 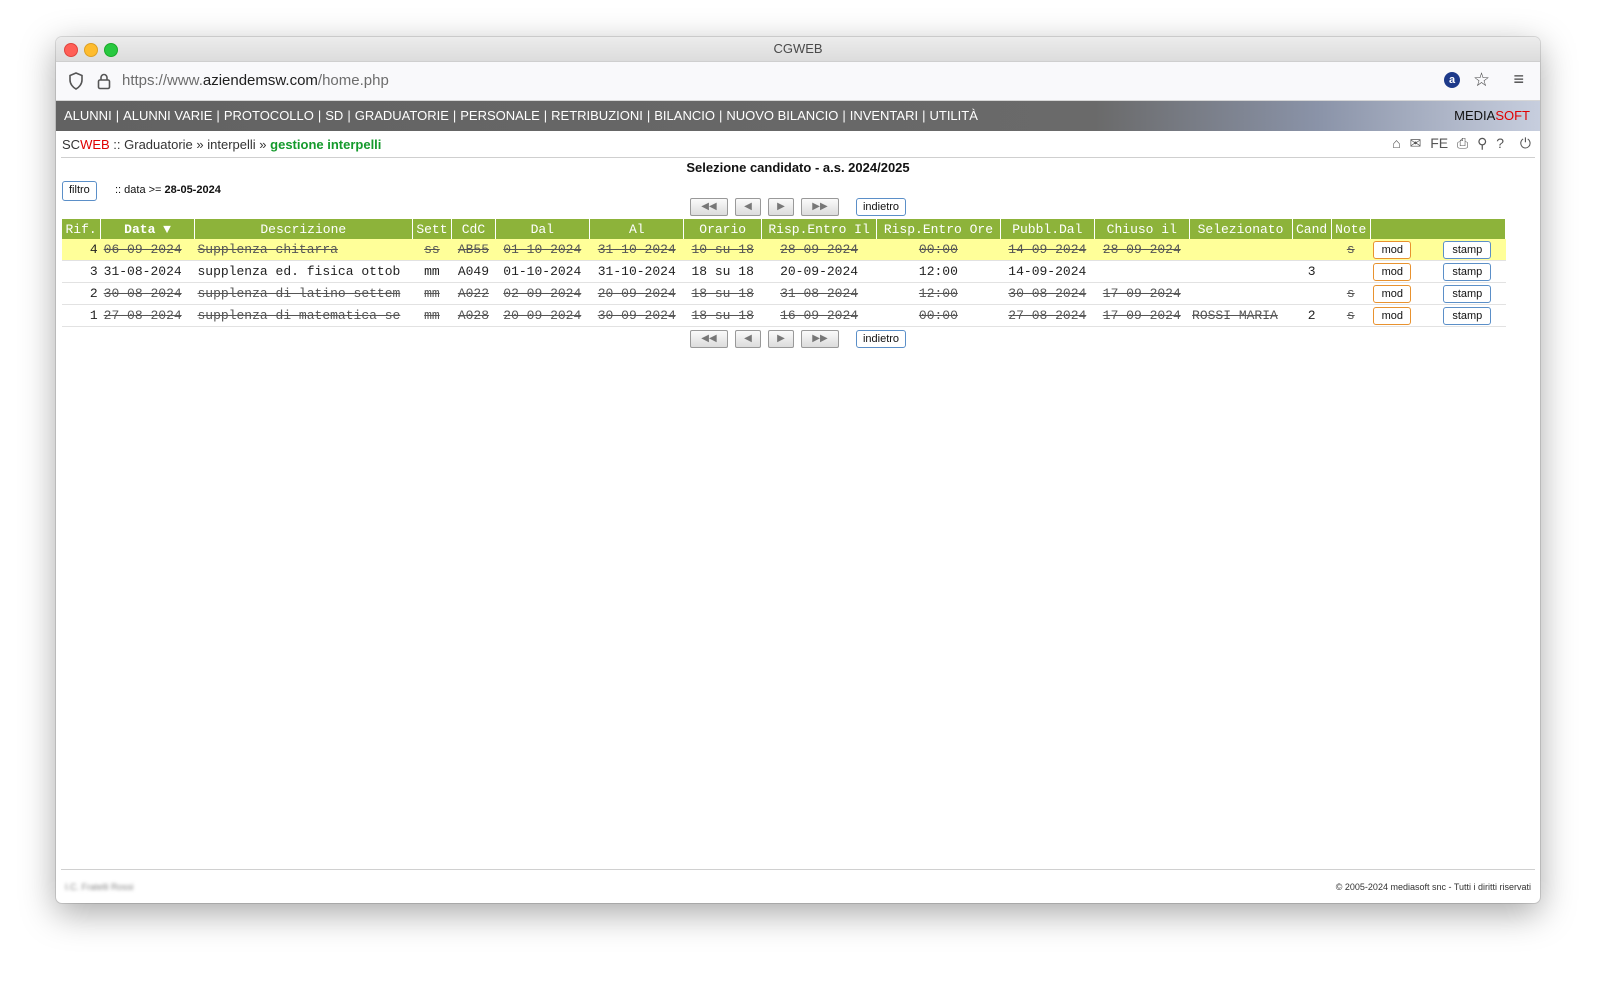 I want to click on nav-item: BILANCIO, so click(x=684, y=115).